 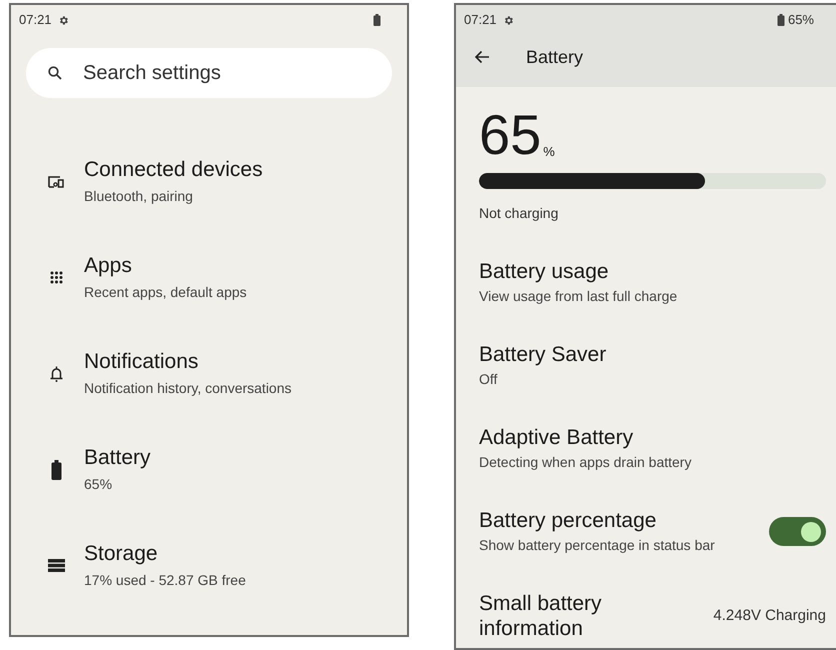 What do you see at coordinates (142, 362) in the screenshot?
I see `item-title: Notifications` at bounding box center [142, 362].